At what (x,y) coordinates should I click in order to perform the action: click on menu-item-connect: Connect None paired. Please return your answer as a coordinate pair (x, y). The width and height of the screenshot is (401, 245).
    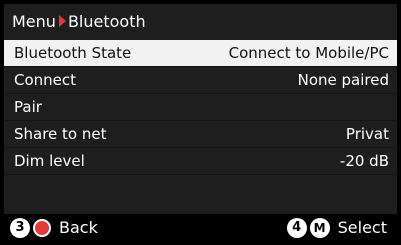
    Looking at the image, I should click on (200, 80).